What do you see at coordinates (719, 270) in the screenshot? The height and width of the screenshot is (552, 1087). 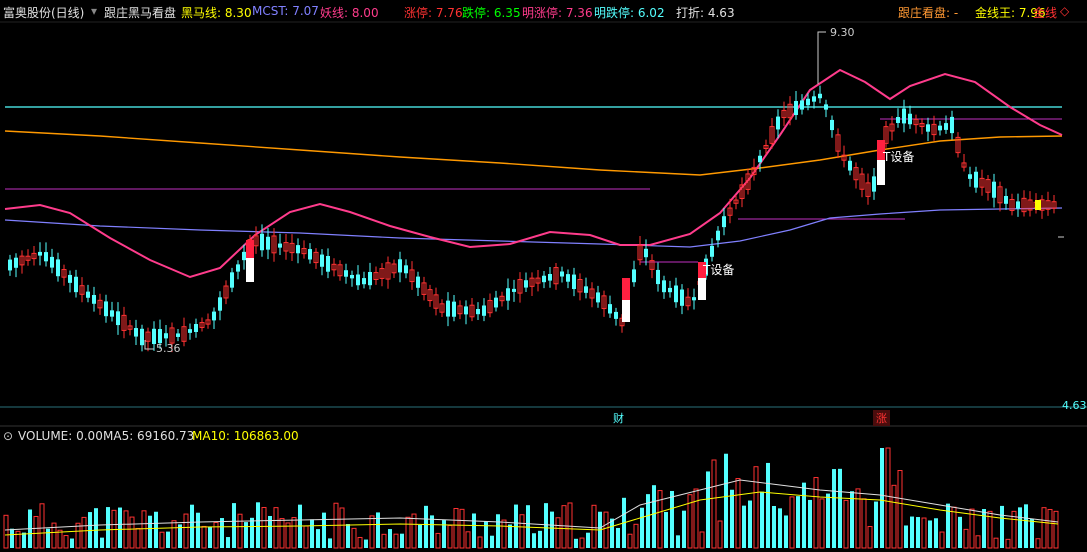 I see `device-label-1: T设备` at bounding box center [719, 270].